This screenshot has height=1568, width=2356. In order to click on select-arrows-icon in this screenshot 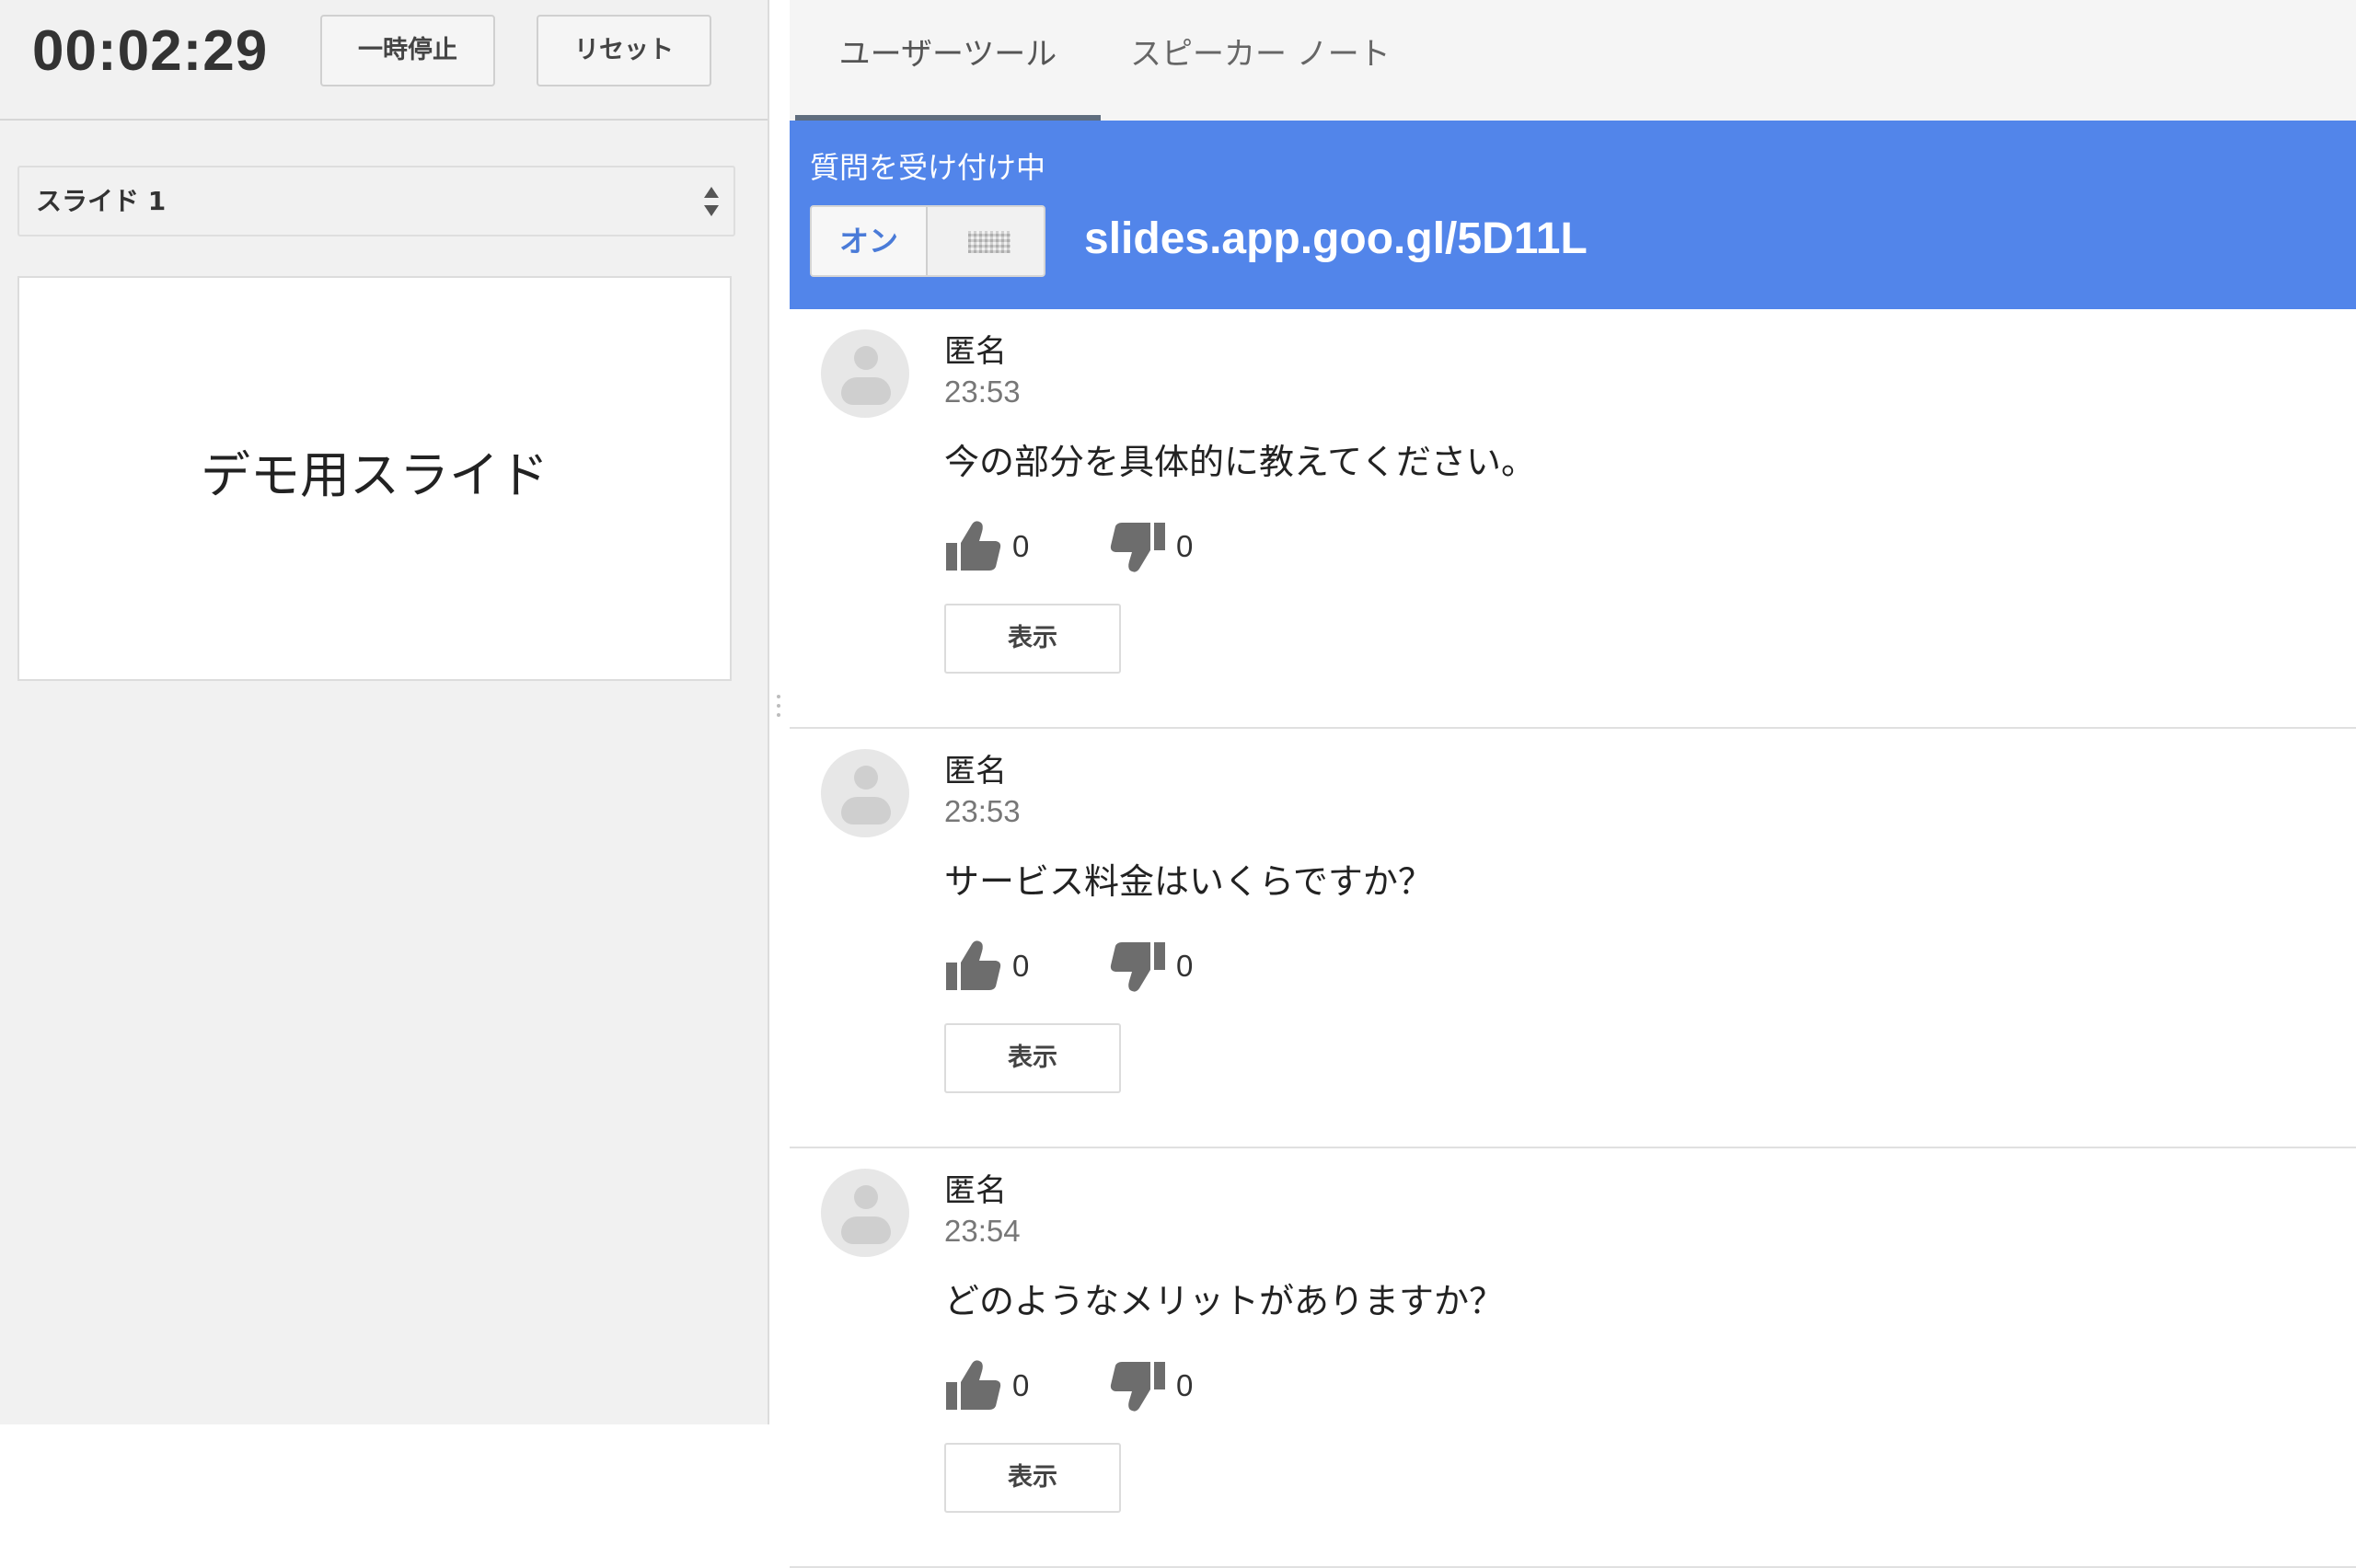, I will do `click(711, 201)`.